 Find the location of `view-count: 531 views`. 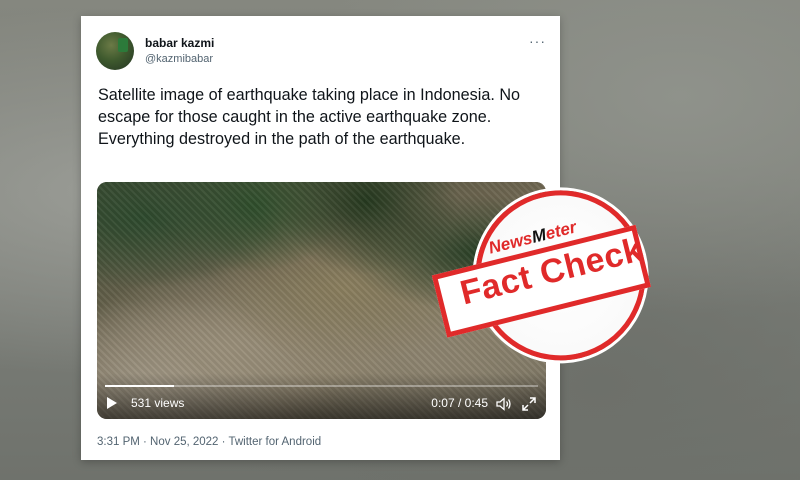

view-count: 531 views is located at coordinates (158, 403).